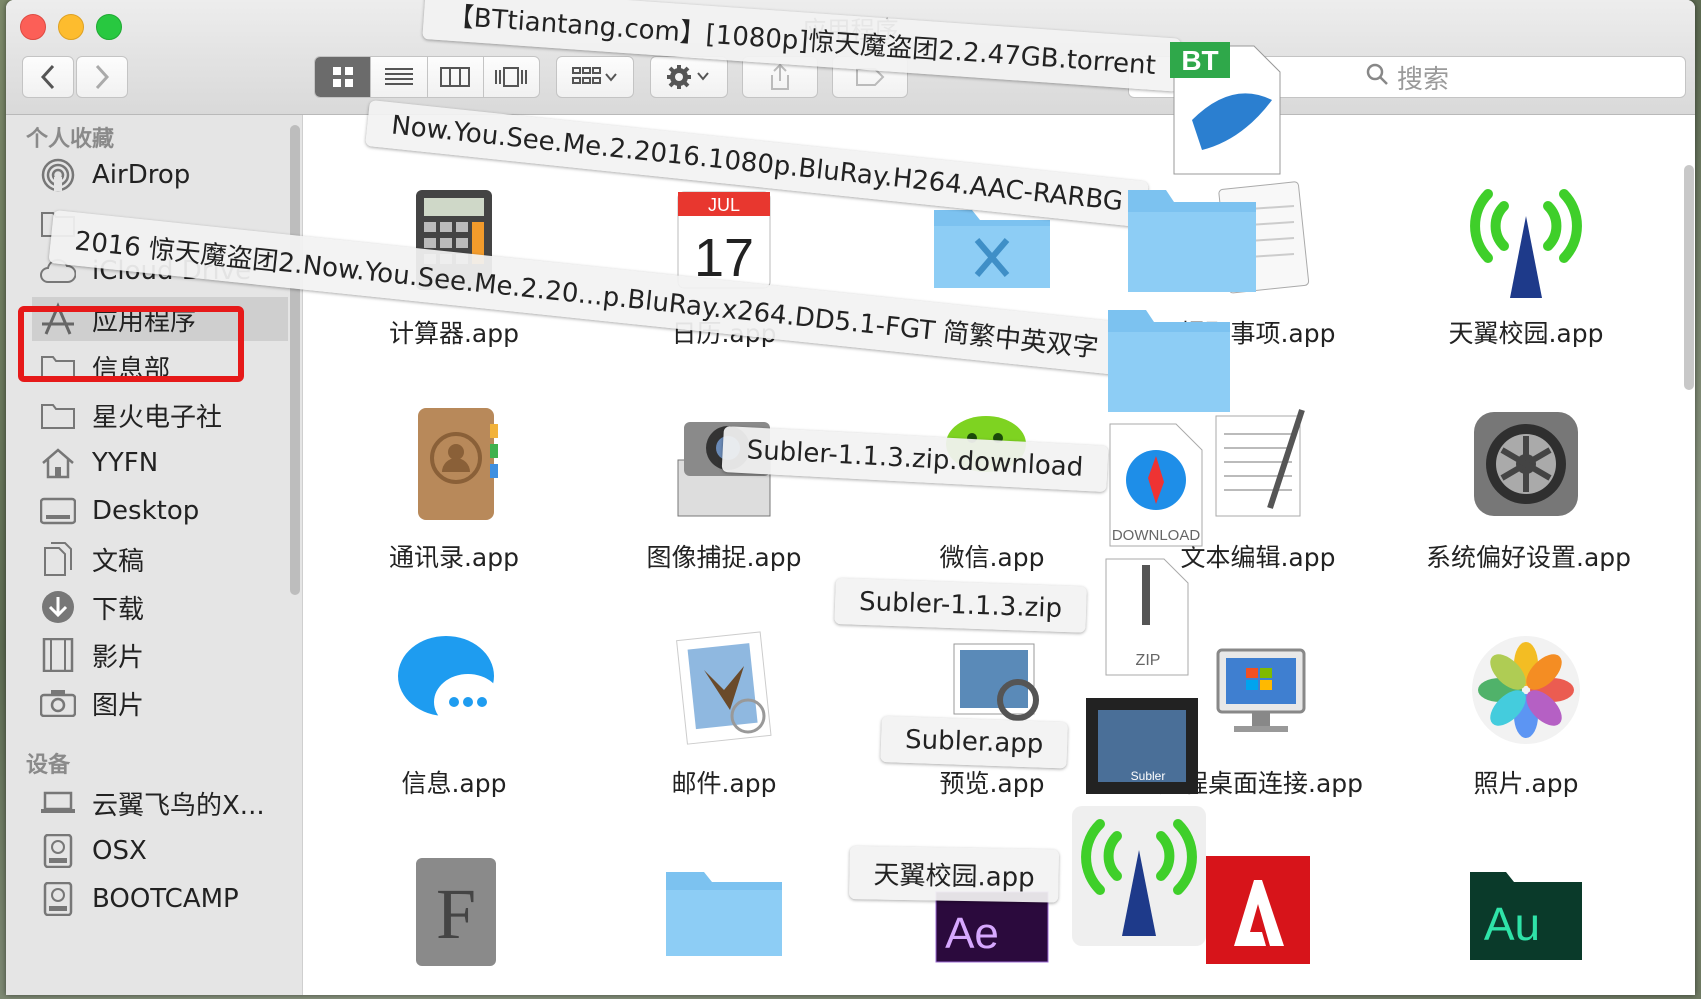 This screenshot has width=1701, height=999. What do you see at coordinates (1147, 617) in the screenshot?
I see `zip-file-icon: ZIP` at bounding box center [1147, 617].